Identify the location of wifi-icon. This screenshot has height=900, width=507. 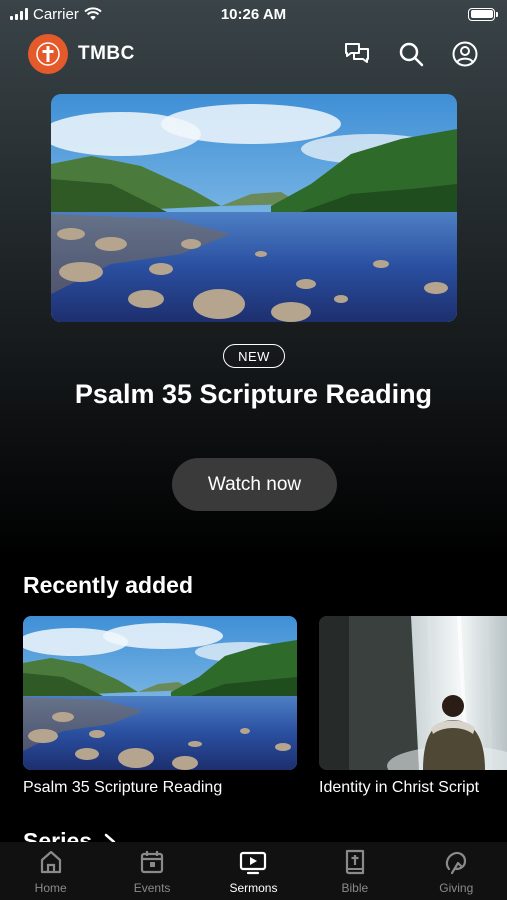
(93, 13).